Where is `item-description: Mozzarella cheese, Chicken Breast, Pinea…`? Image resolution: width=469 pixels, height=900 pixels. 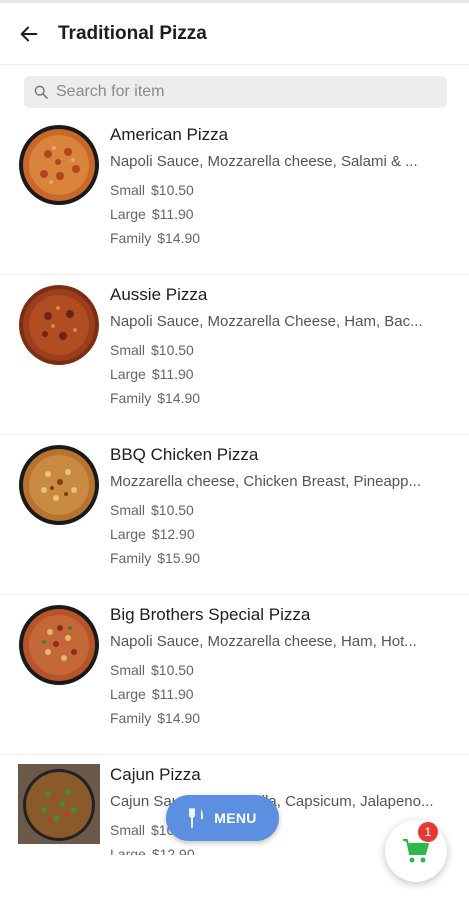 item-description: Mozzarella cheese, Chicken Breast, Pinea… is located at coordinates (265, 481).